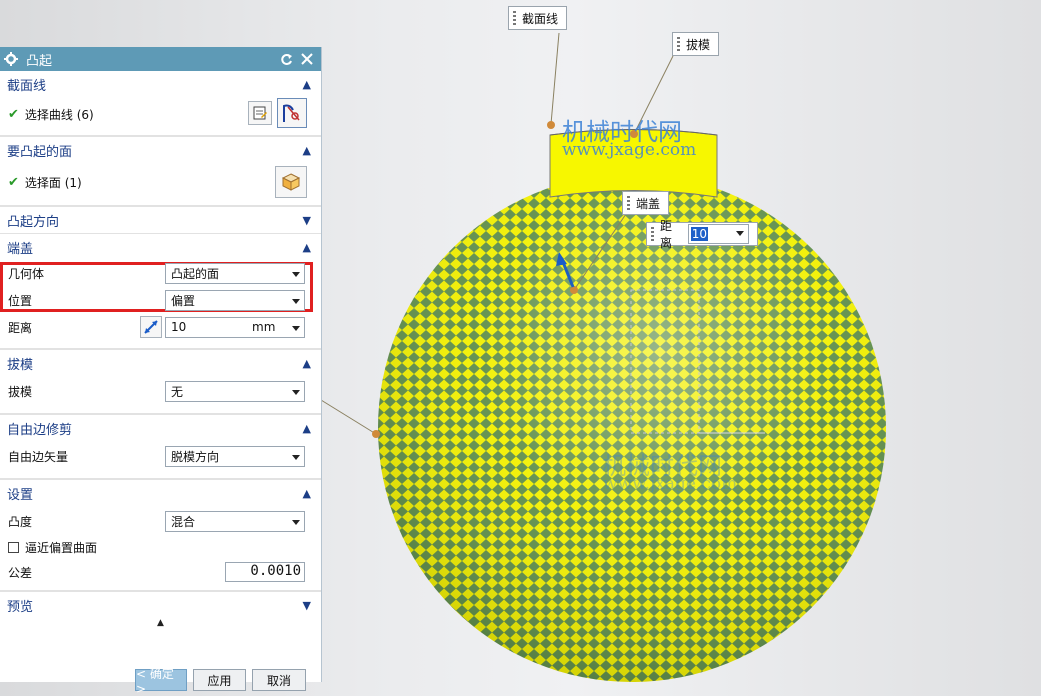 Image resolution: width=1041 pixels, height=696 pixels. What do you see at coordinates (160, 219) in the screenshot?
I see `direction-header: 凸起方向 ▼` at bounding box center [160, 219].